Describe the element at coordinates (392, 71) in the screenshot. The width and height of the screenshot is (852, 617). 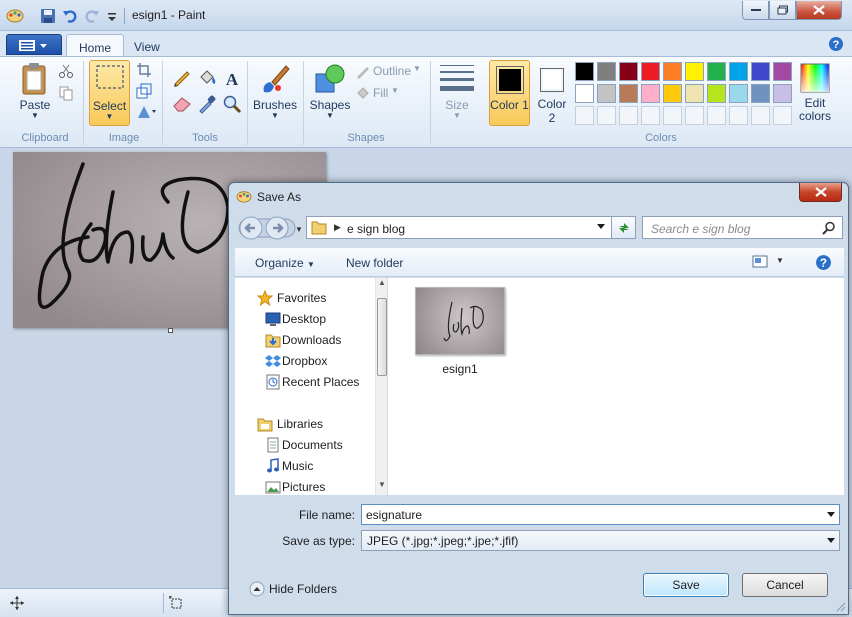
I see `outline-button: Outline` at that location.